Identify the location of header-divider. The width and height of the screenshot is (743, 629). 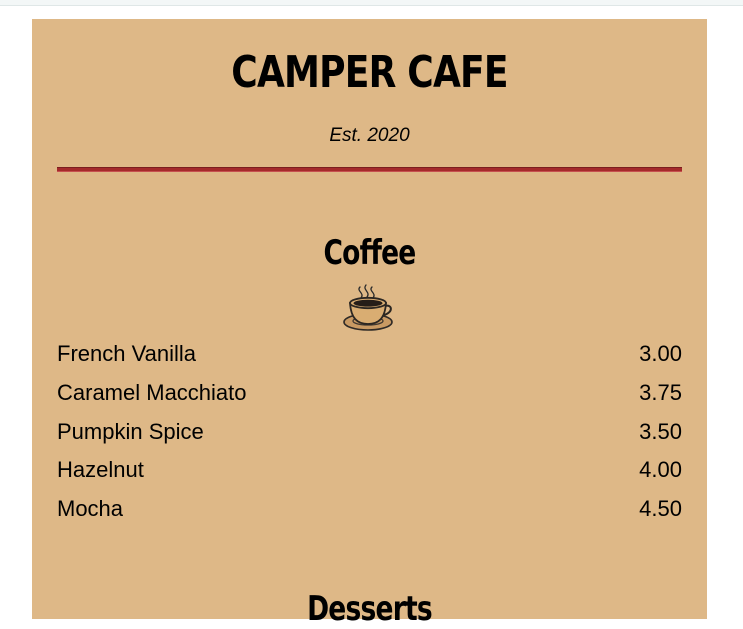
(369, 169).